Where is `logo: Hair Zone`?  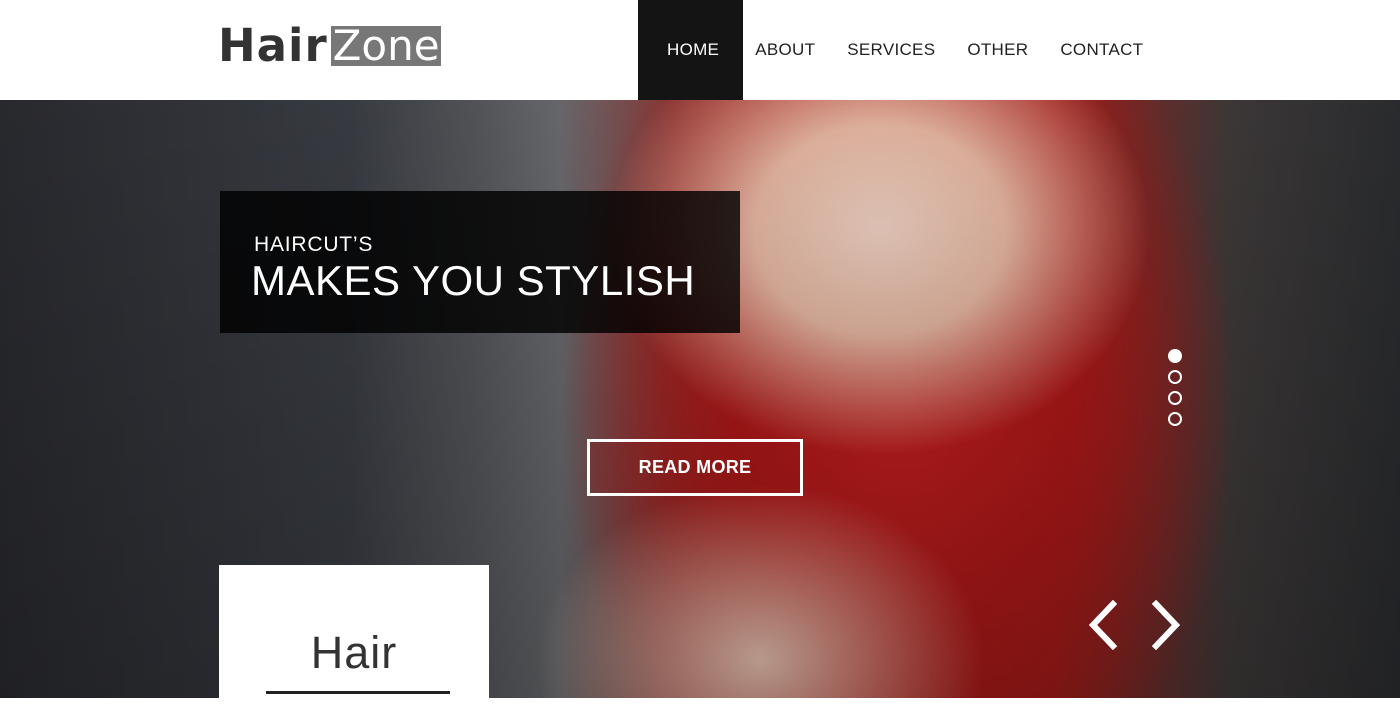
logo: Hair Zone is located at coordinates (329, 45).